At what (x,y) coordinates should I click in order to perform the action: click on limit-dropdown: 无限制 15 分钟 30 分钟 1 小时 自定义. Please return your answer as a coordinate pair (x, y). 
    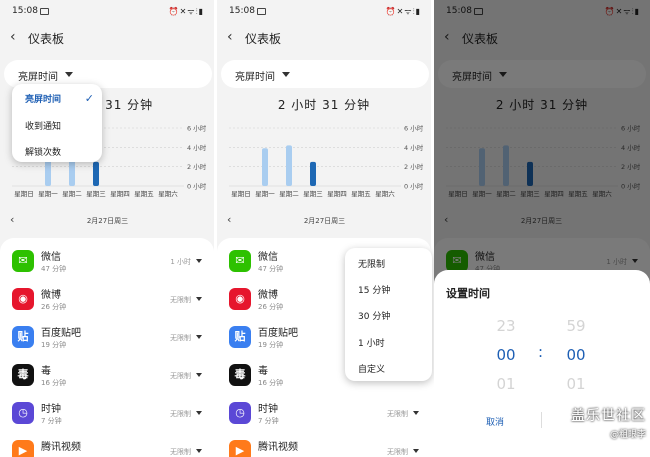
    Looking at the image, I should click on (388, 314).